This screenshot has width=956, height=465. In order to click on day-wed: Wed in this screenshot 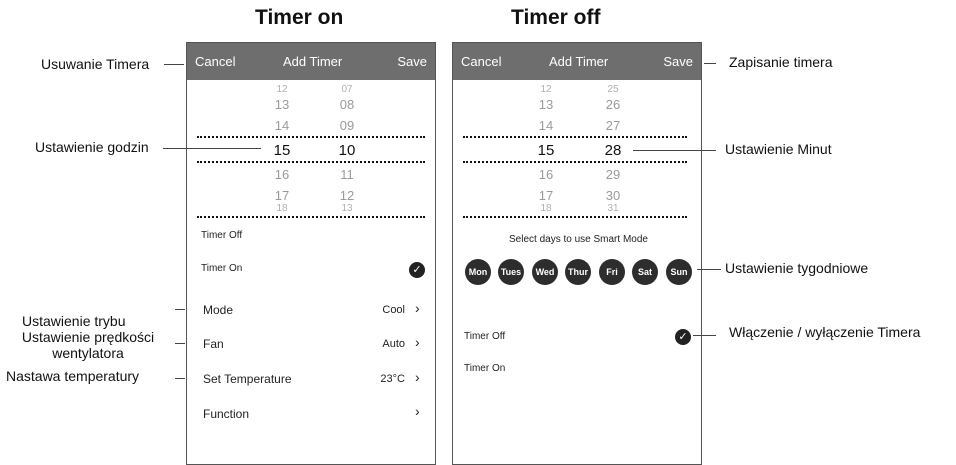, I will do `click(545, 272)`.